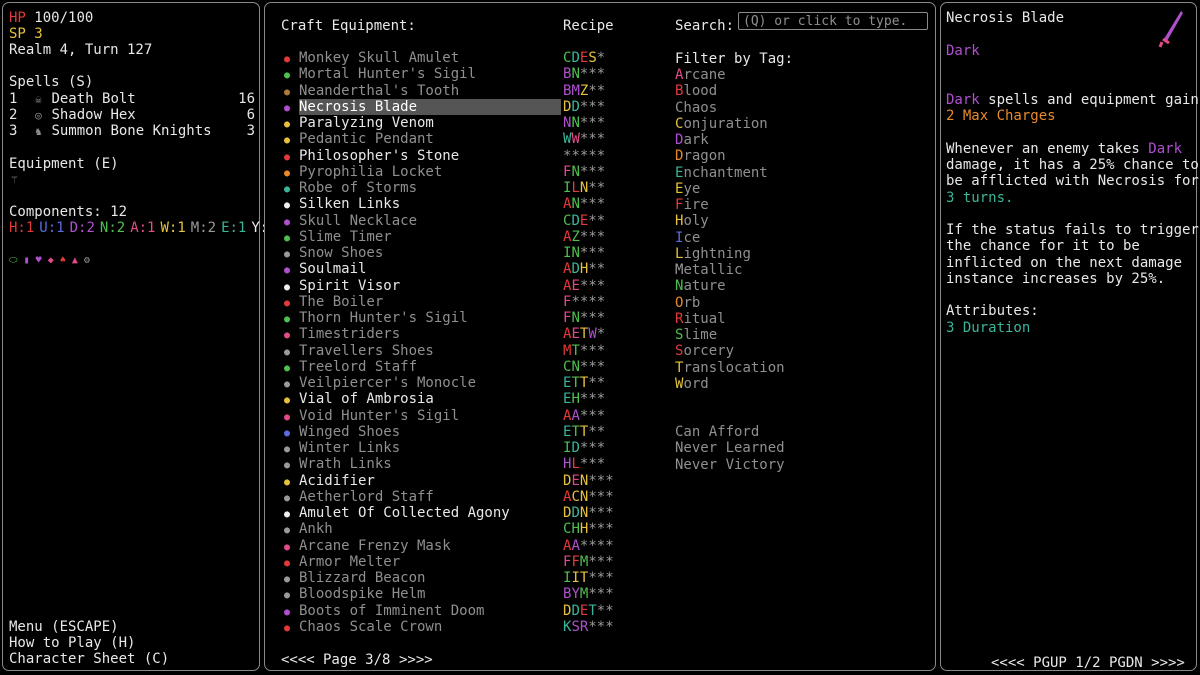 The image size is (1200, 675). I want to click on craft-item-recipe: BN***, so click(584, 74).